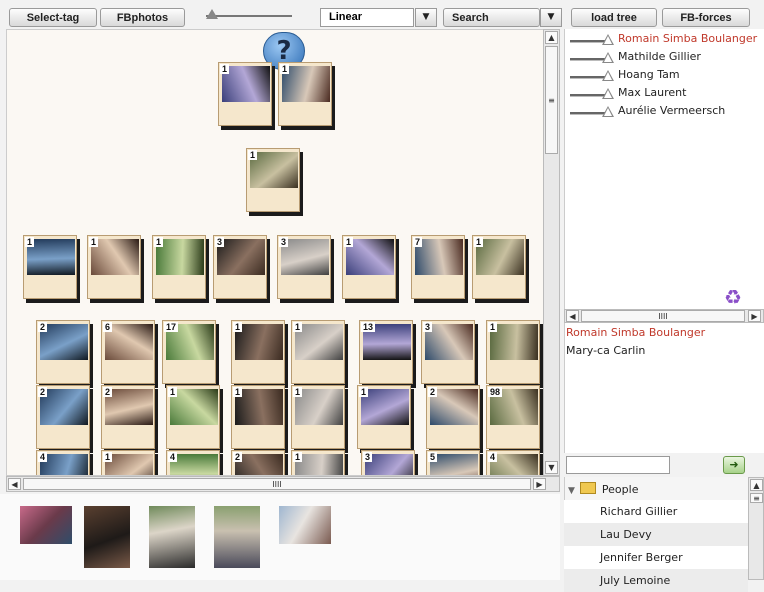 This screenshot has width=764, height=592. What do you see at coordinates (656, 580) in the screenshot?
I see `people-tree-item: July Lemoine` at bounding box center [656, 580].